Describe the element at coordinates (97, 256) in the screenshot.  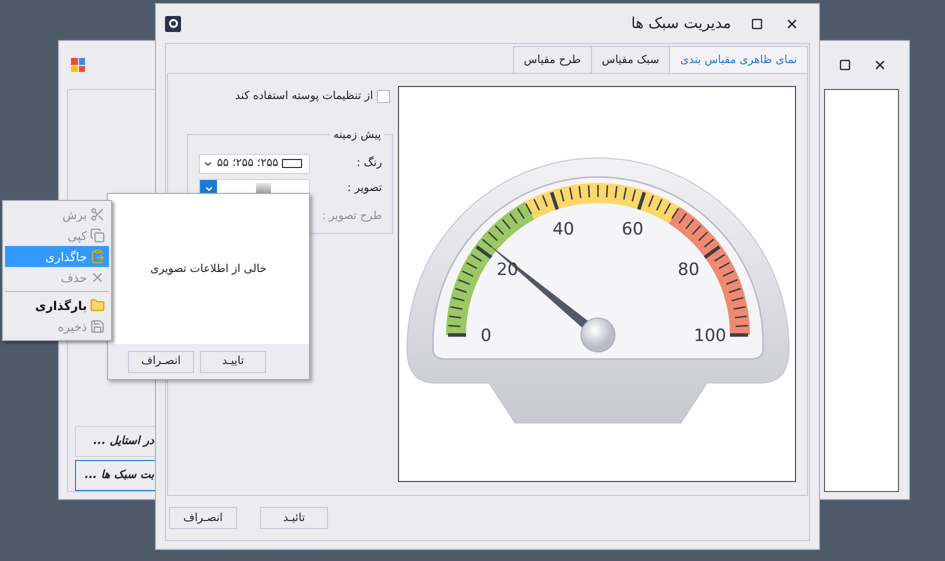
I see `paste-icon` at that location.